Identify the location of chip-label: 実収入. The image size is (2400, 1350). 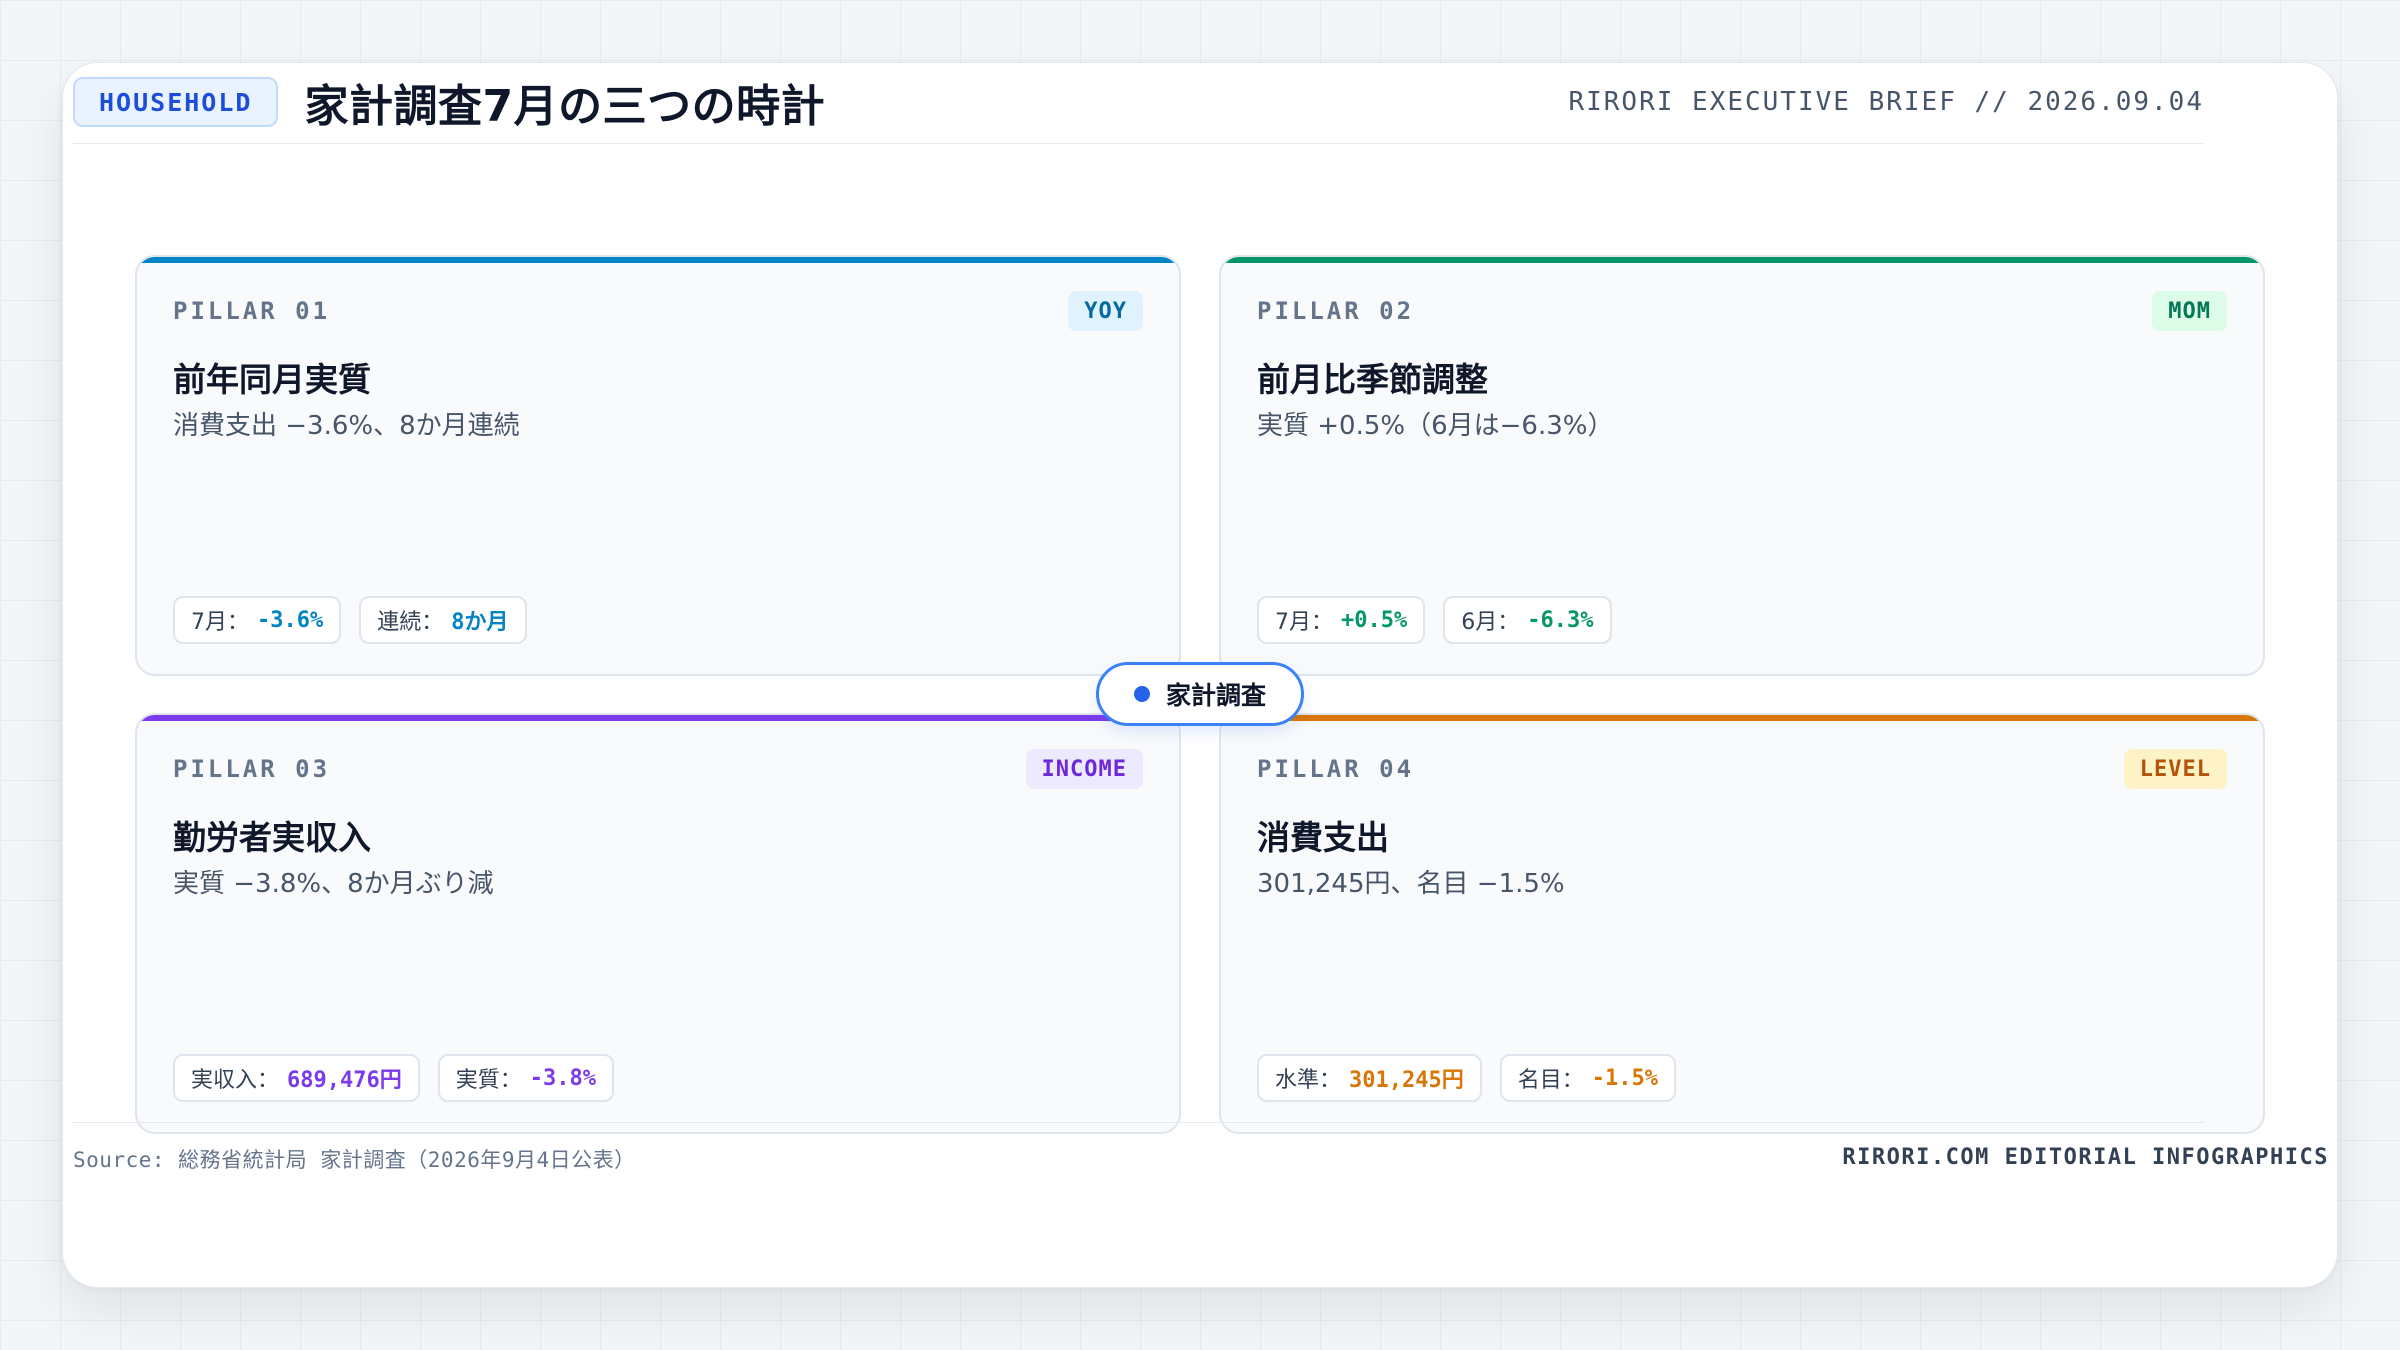
(224, 1080).